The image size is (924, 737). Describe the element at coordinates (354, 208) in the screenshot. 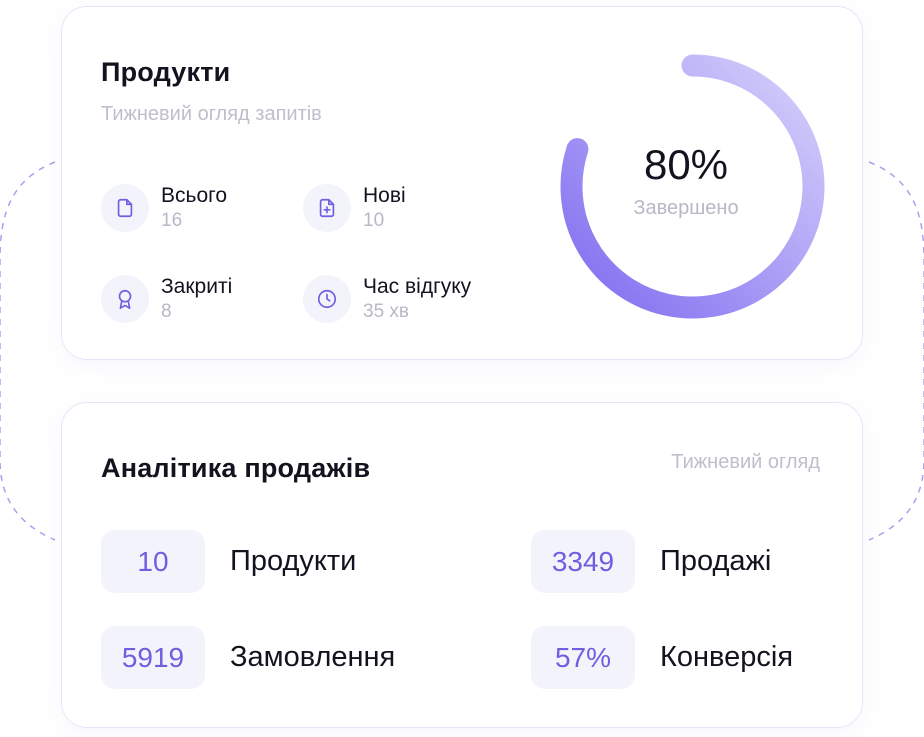

I see `stat-new: Нові 10` at that location.